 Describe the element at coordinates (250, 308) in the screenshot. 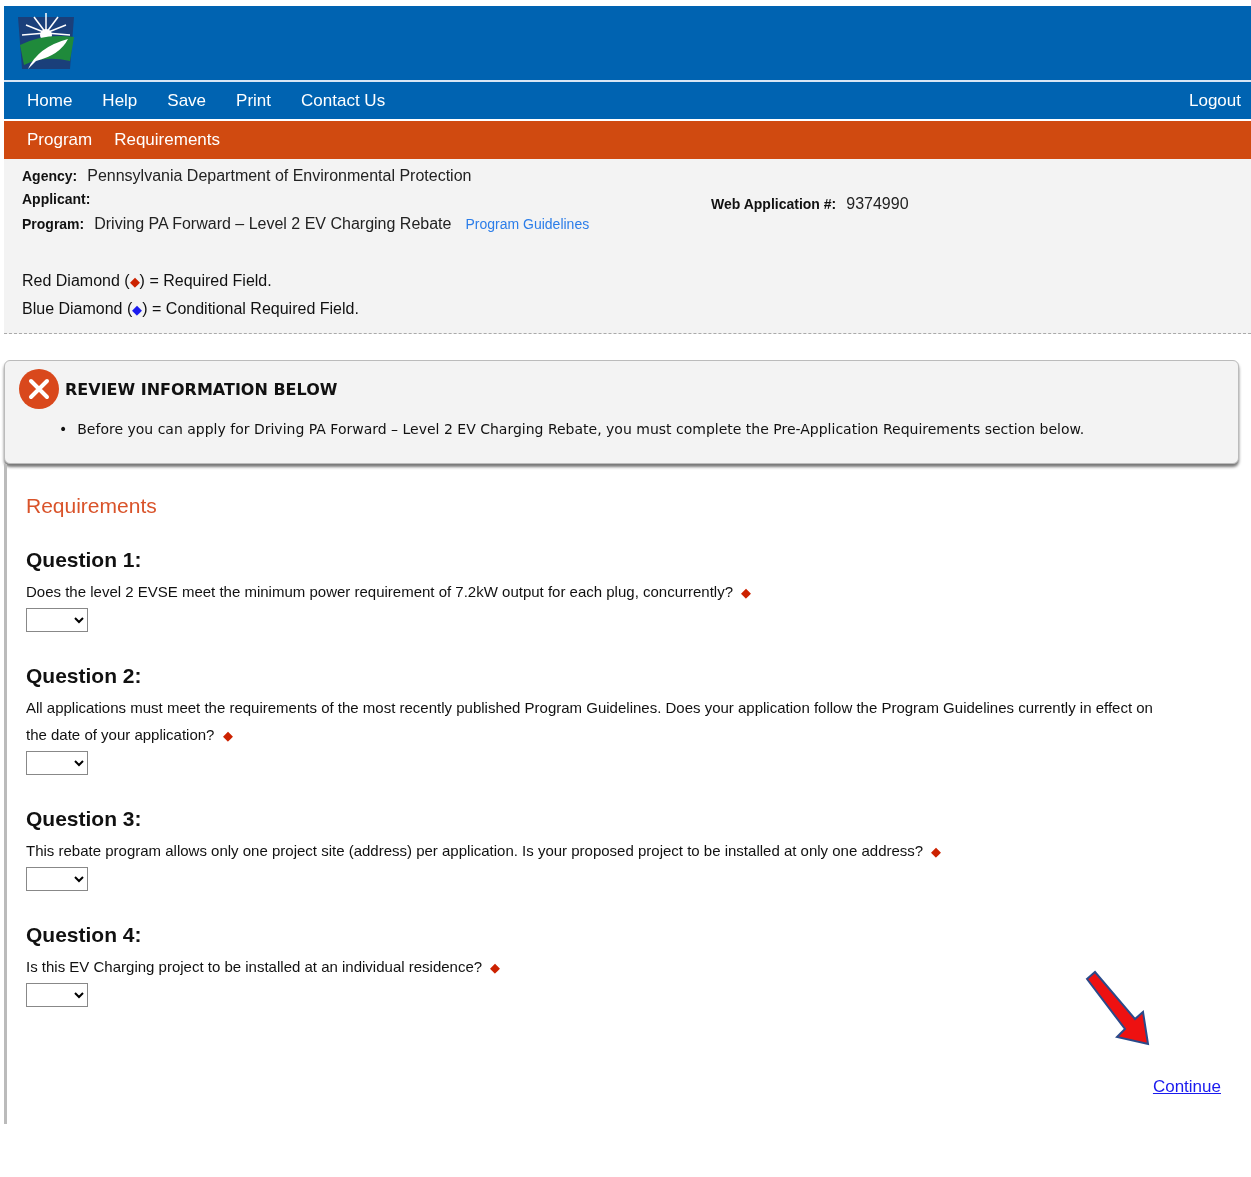

I see `legend-text: ) = Conditional Required Field.` at that location.